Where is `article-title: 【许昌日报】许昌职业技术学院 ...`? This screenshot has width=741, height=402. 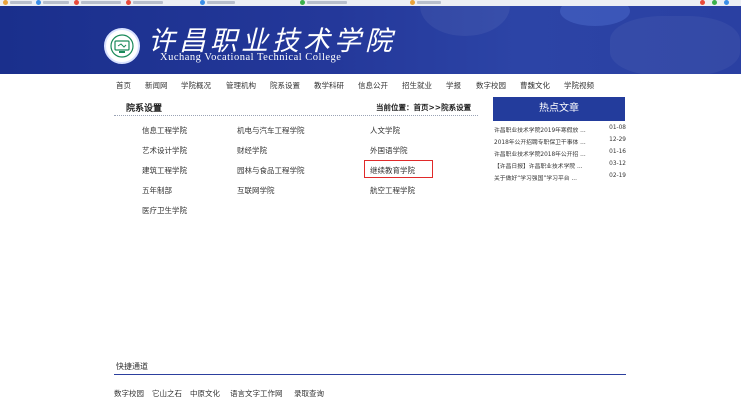 article-title: 【许昌日报】许昌职业技术学院 ... is located at coordinates (548, 165).